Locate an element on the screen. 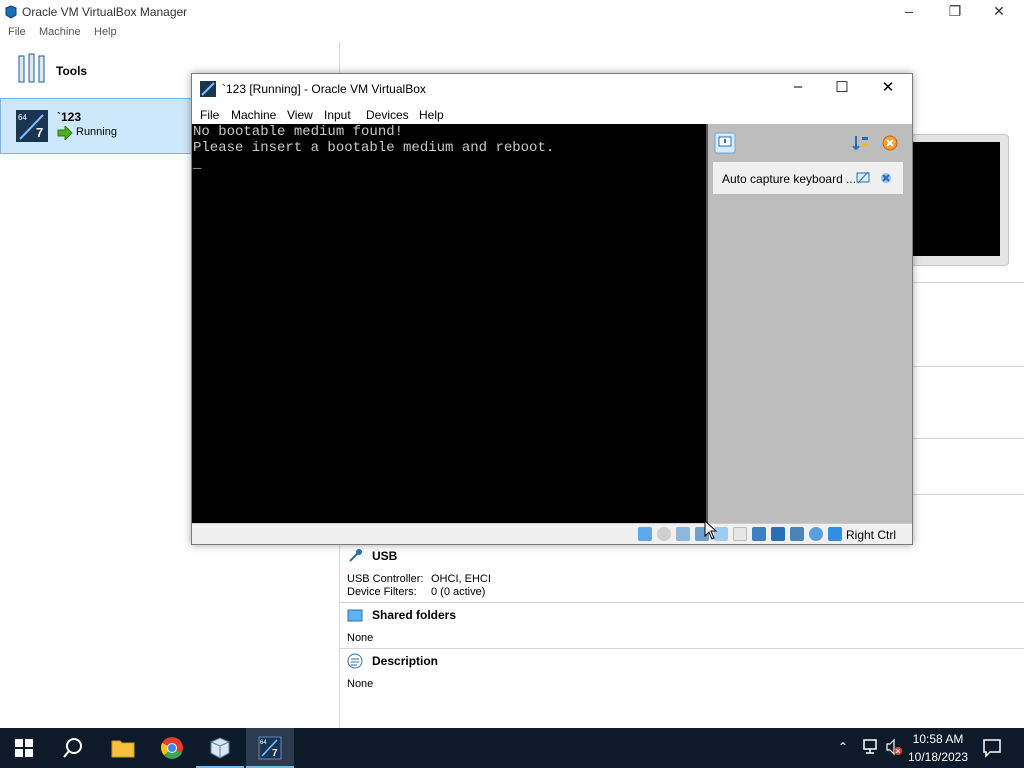  usb-filters-label: Device Filters: is located at coordinates (382, 592).